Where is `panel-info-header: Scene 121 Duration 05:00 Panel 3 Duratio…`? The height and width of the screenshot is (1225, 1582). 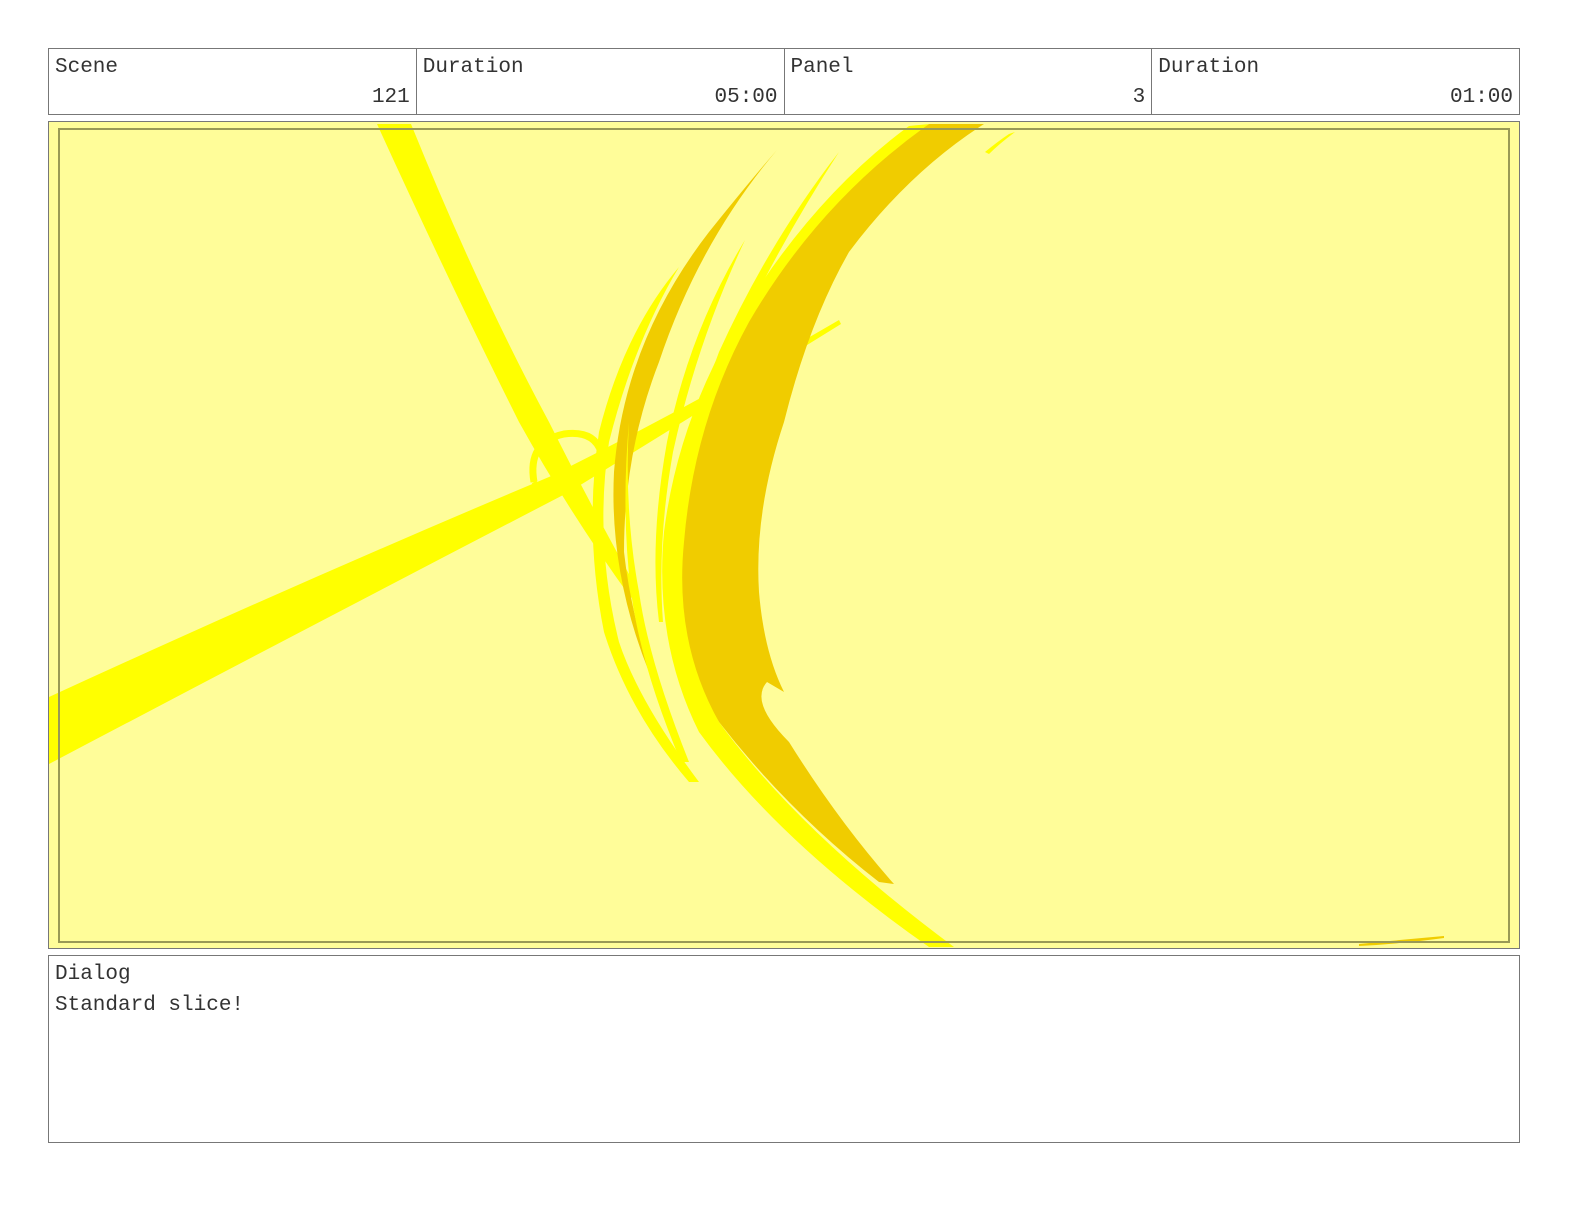 panel-info-header: Scene 121 Duration 05:00 Panel 3 Duratio… is located at coordinates (784, 81).